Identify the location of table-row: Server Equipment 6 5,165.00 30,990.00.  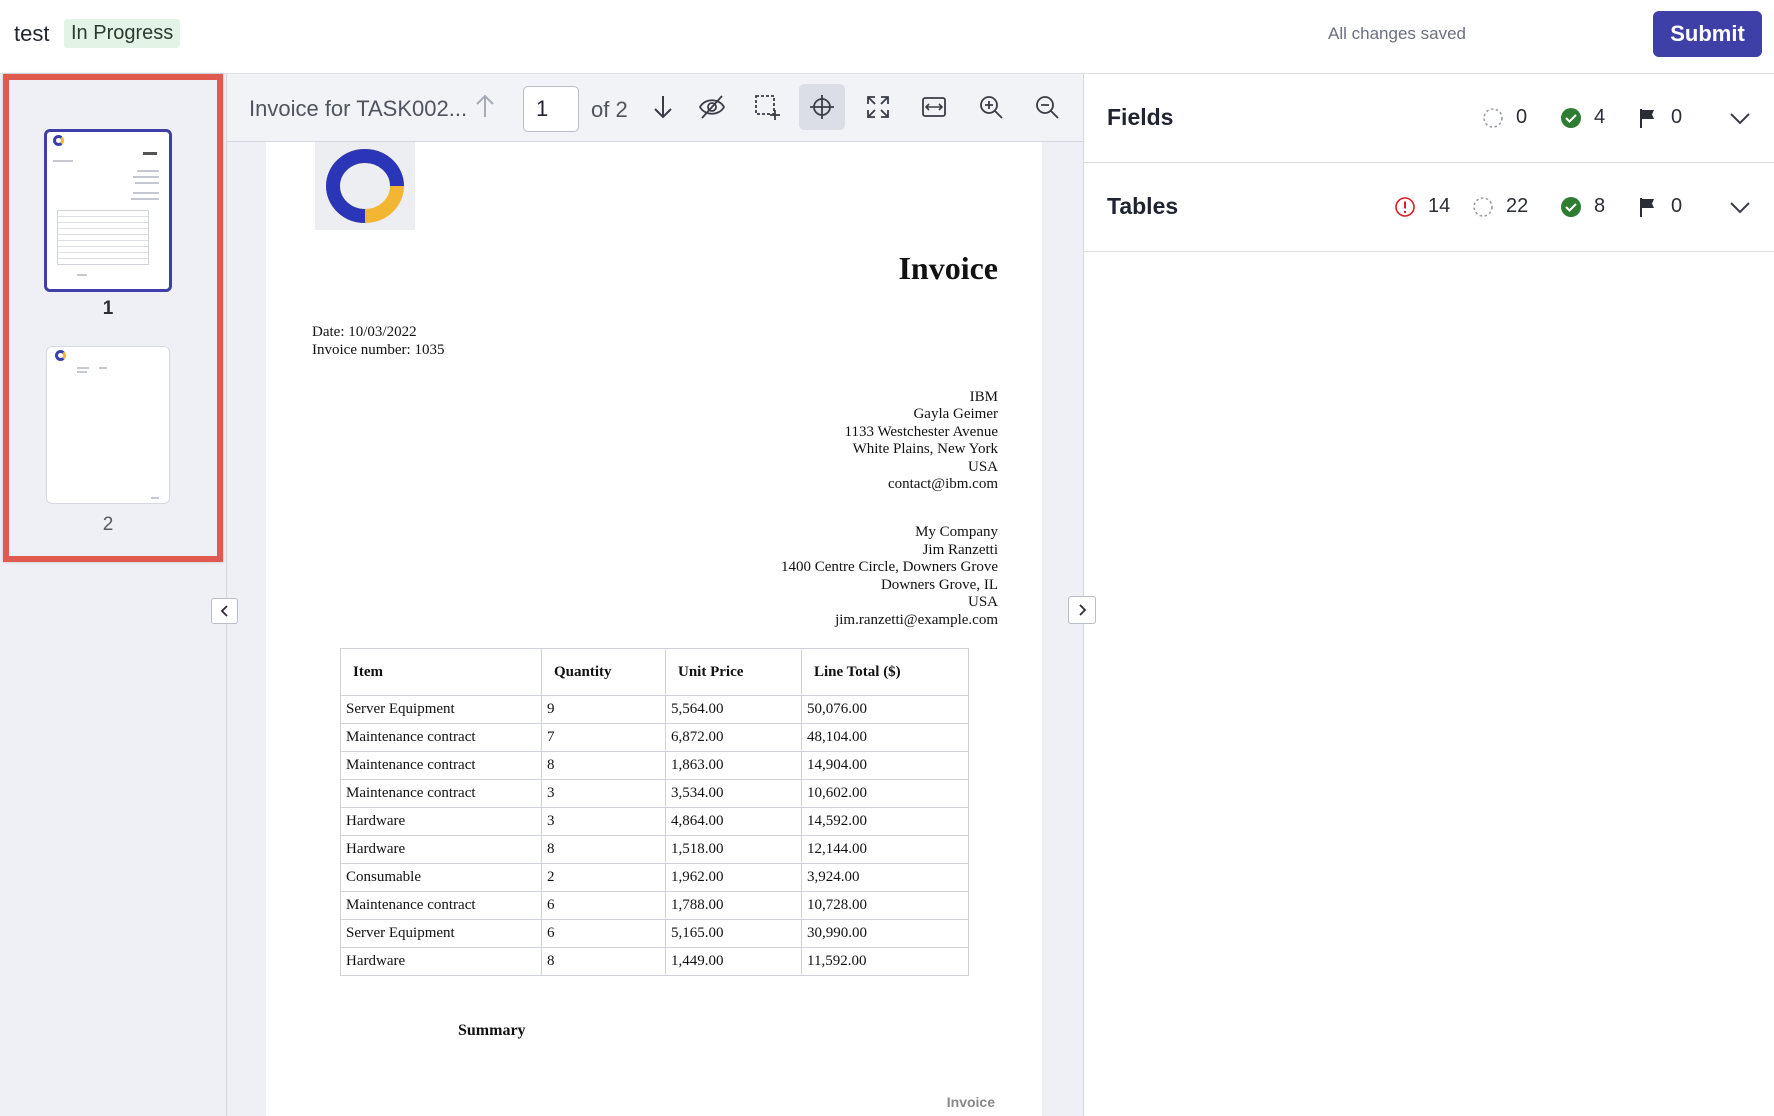
(654, 933).